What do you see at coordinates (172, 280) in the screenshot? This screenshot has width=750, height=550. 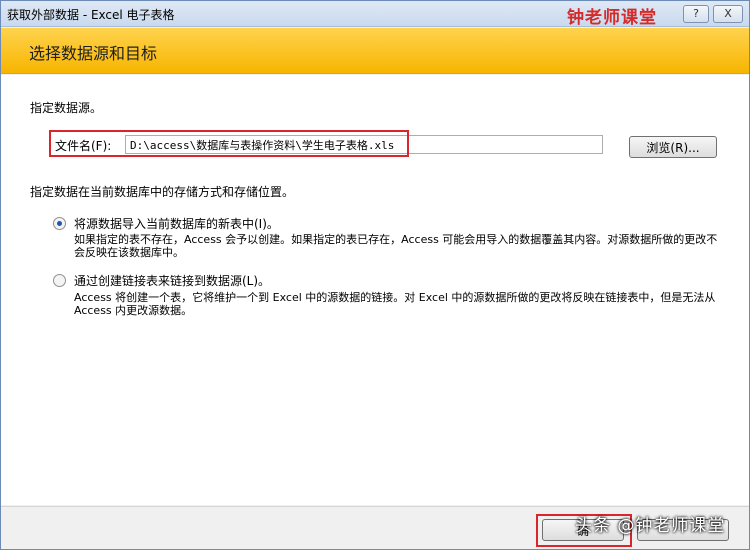 I see `link-option-label: 通过创建链接表来链接到数据源(L)。` at bounding box center [172, 280].